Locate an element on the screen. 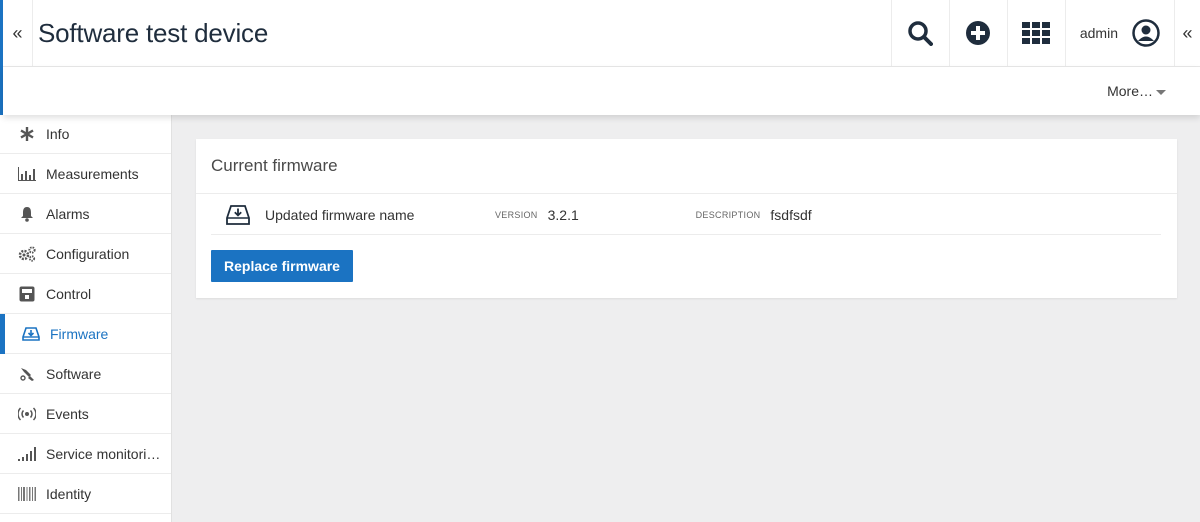 This screenshot has height=522, width=1200. sidebar-item-control: Control is located at coordinates (85, 294).